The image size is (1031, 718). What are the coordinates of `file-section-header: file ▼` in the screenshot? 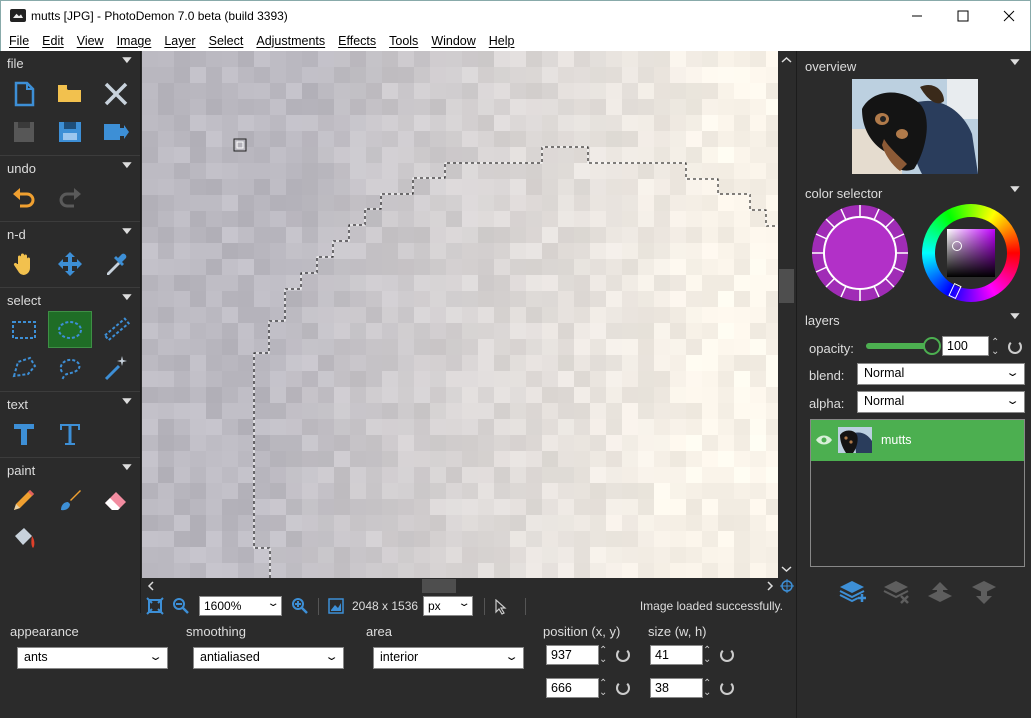 It's located at (70, 63).